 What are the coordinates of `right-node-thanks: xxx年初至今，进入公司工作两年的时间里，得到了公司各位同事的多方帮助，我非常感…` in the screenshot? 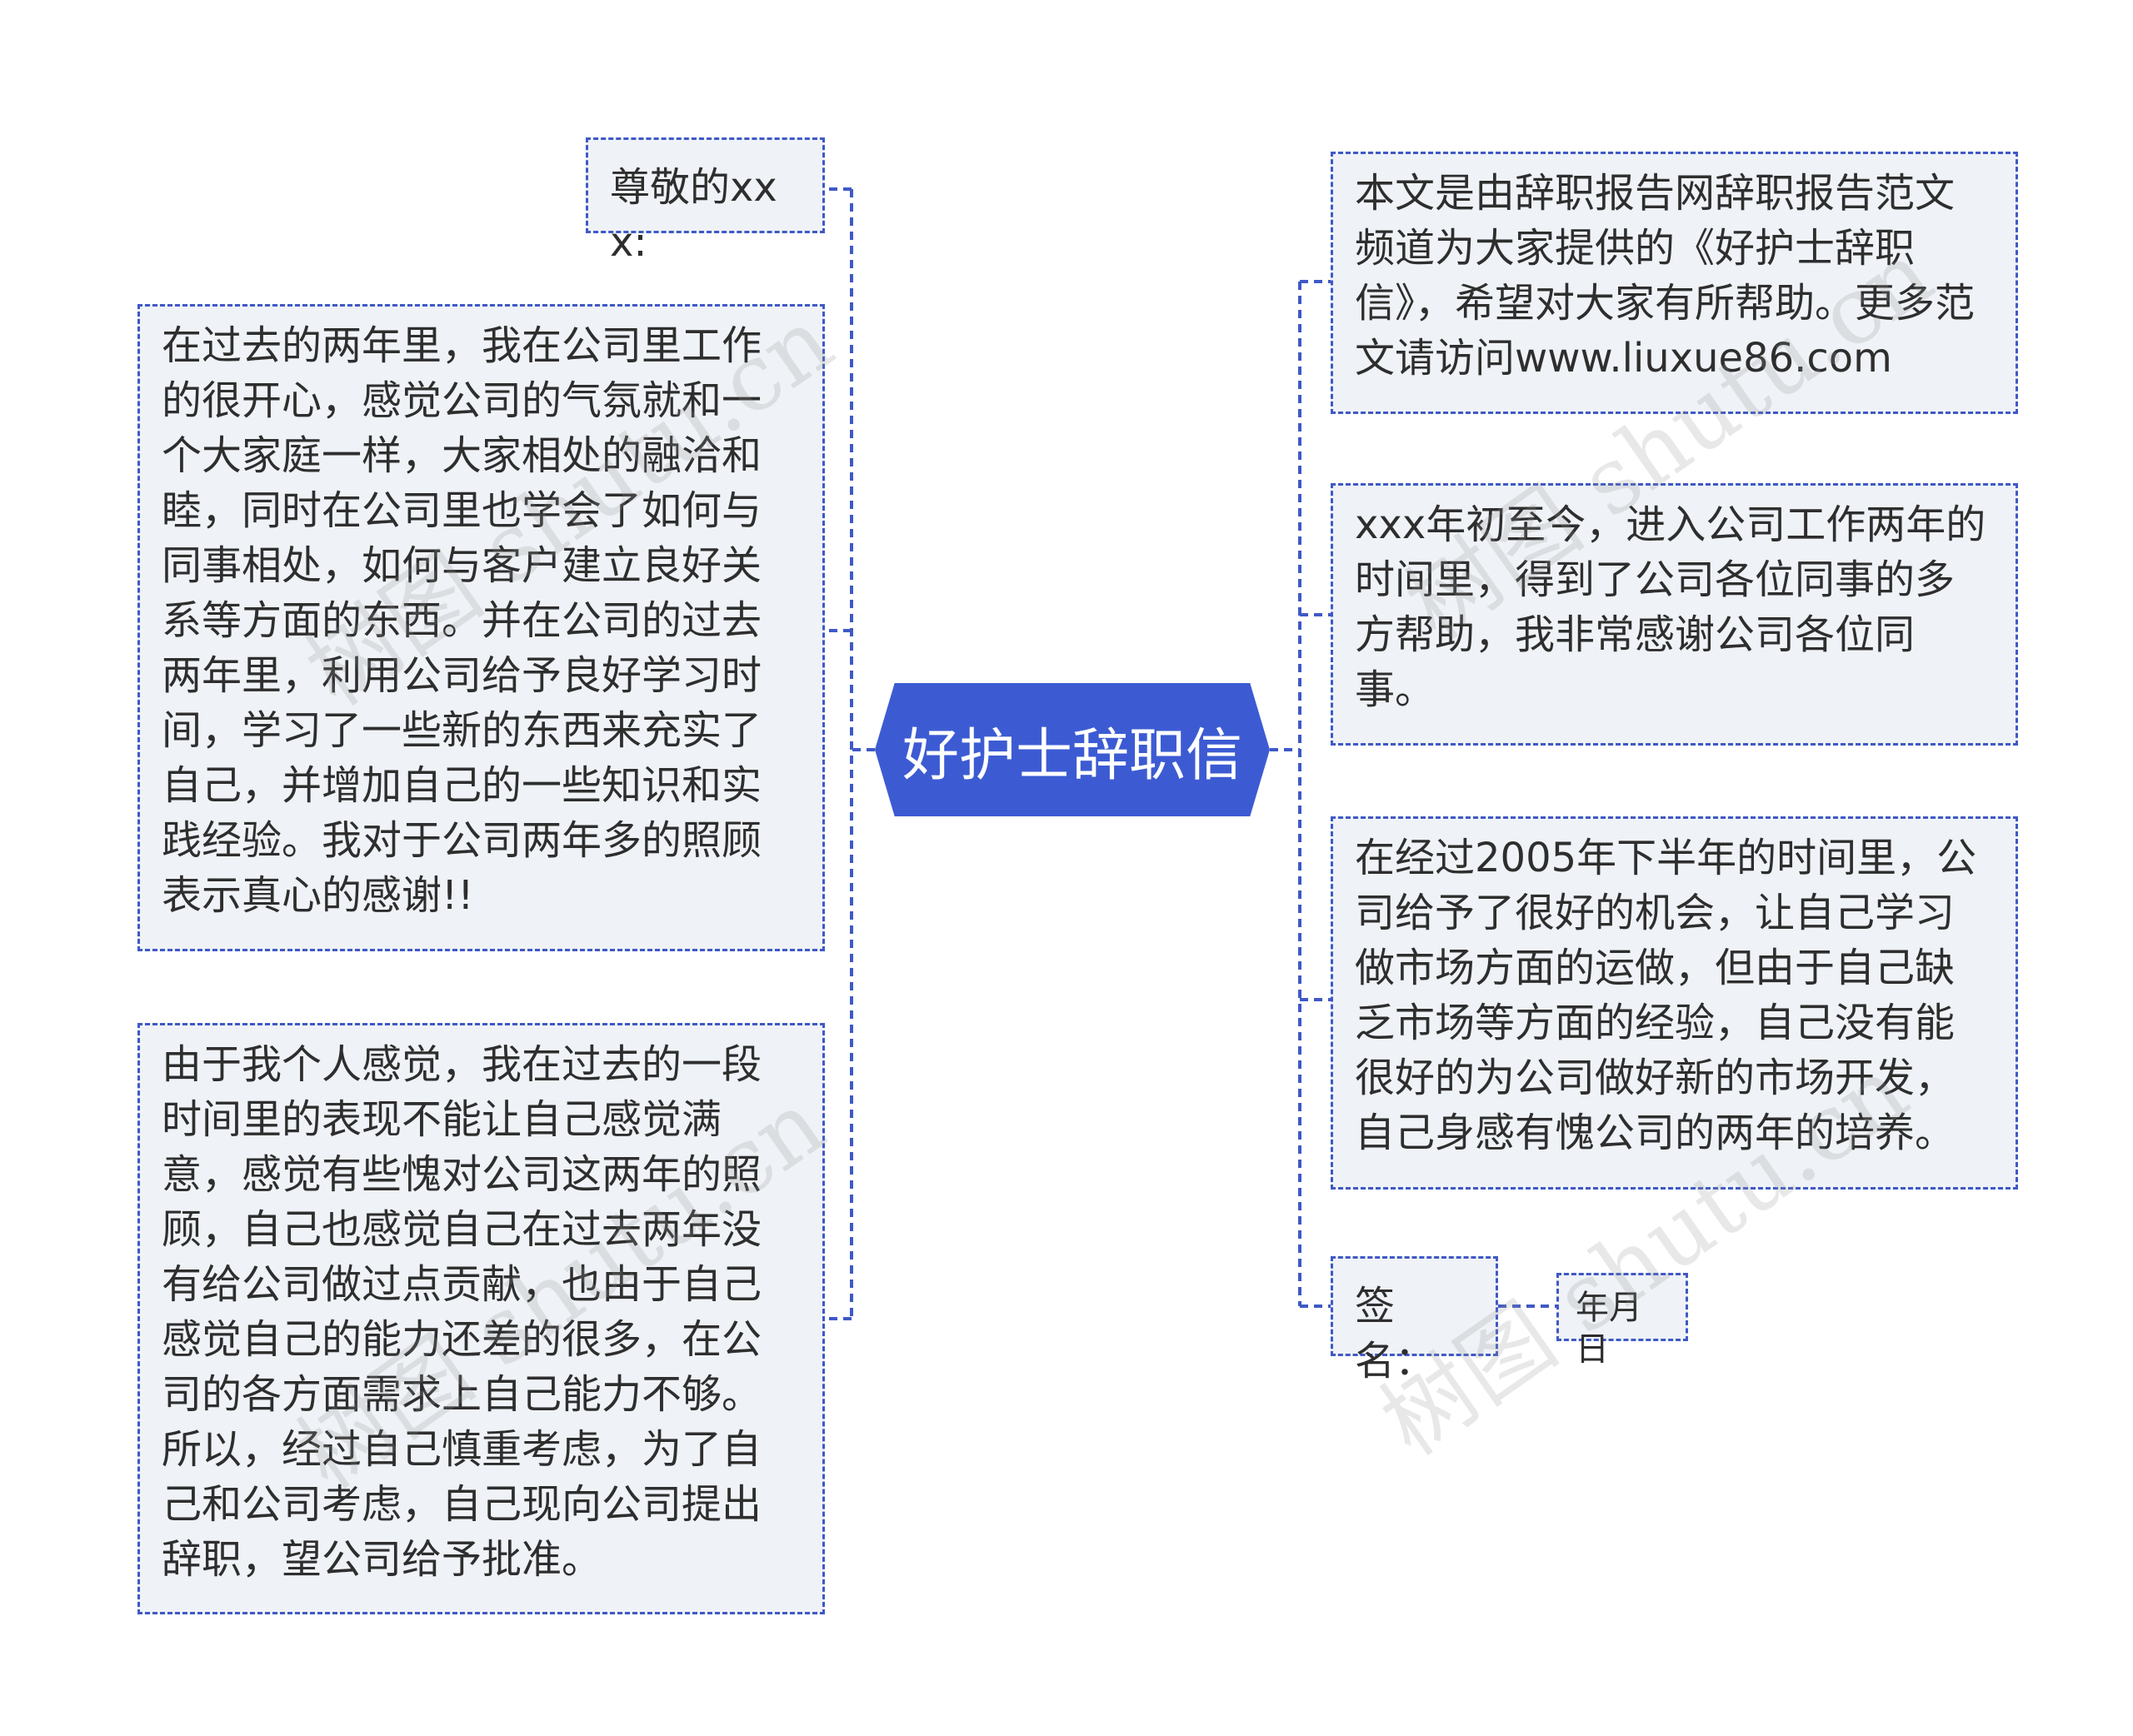 It's located at (1675, 615).